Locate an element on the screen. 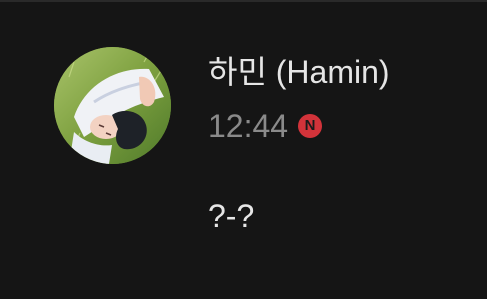 The width and height of the screenshot is (487, 299). sender-name: 하민 (Hamin) is located at coordinates (299, 72).